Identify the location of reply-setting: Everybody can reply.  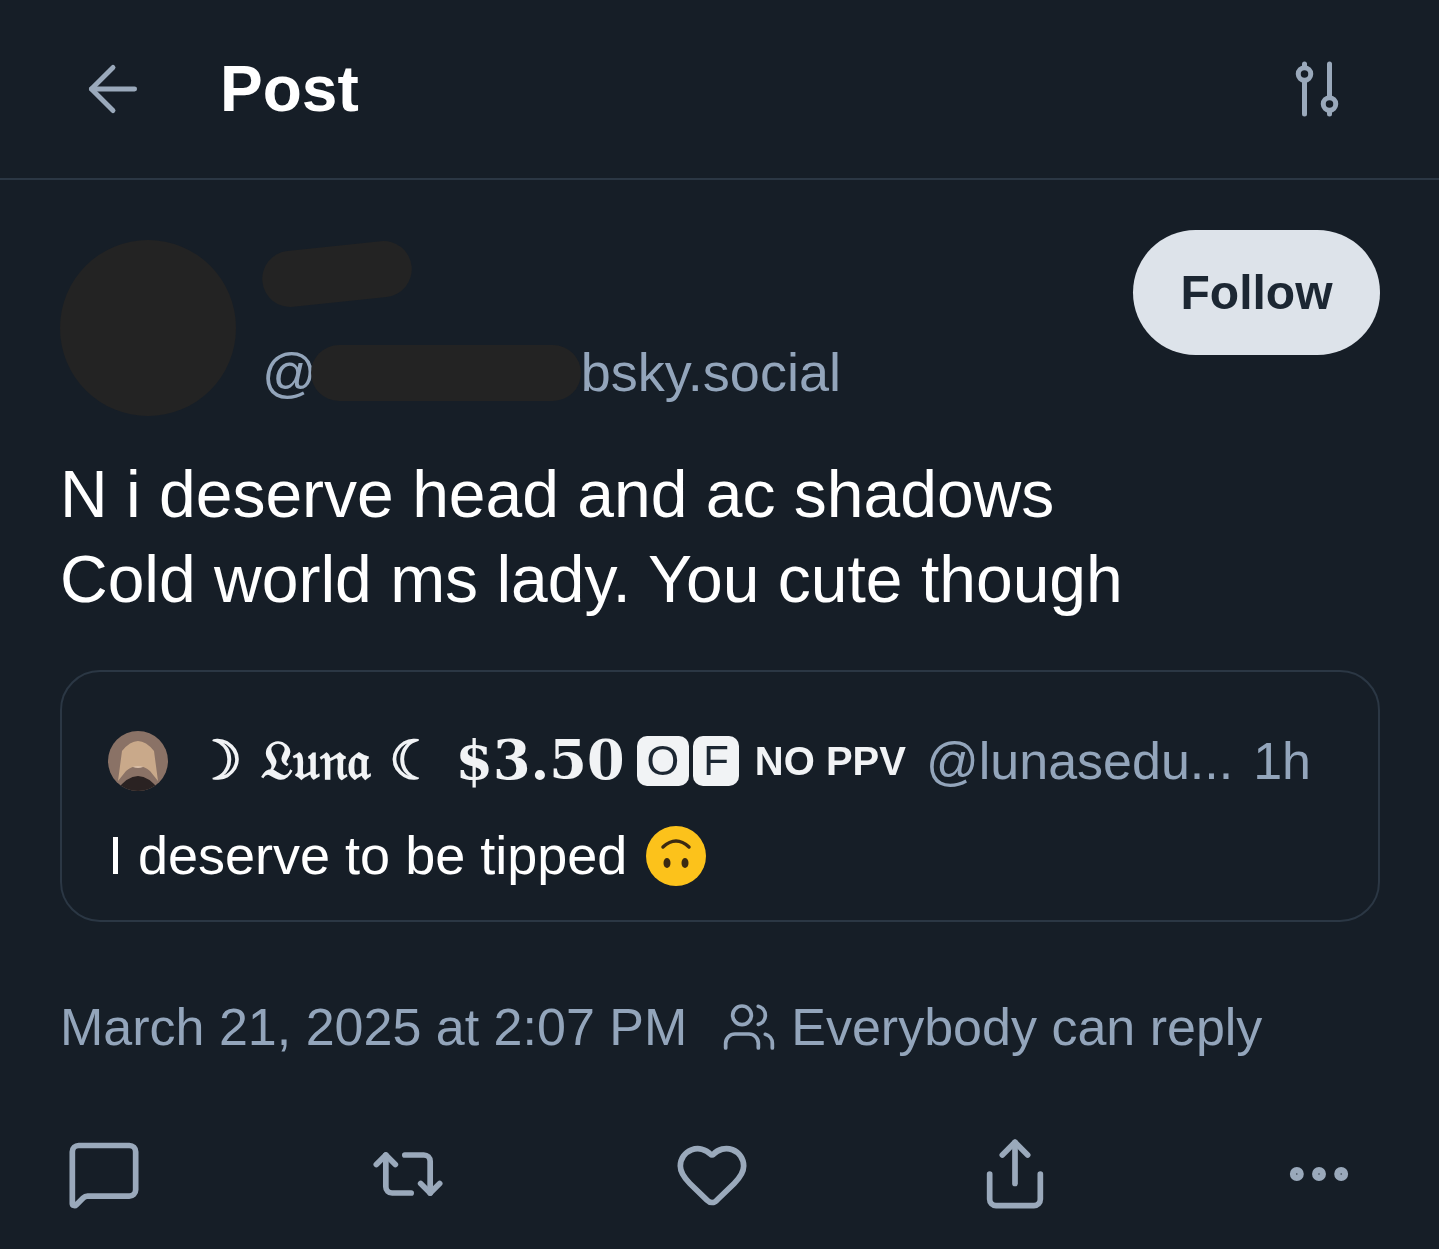
(1027, 1027).